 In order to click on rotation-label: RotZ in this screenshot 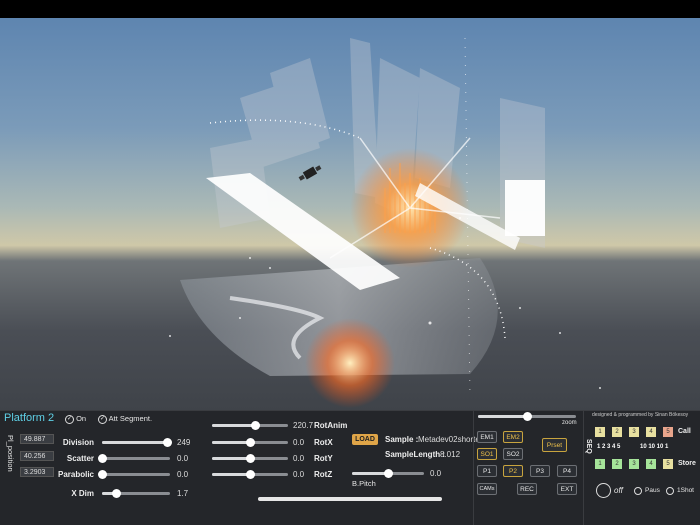, I will do `click(323, 474)`.